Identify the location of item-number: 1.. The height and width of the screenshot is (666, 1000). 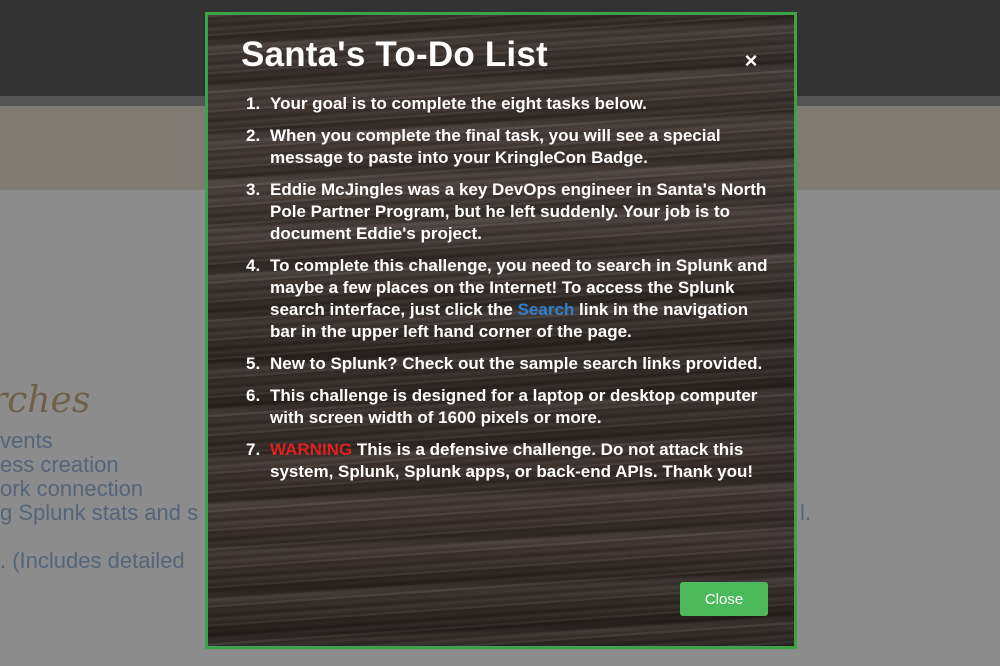
(253, 103).